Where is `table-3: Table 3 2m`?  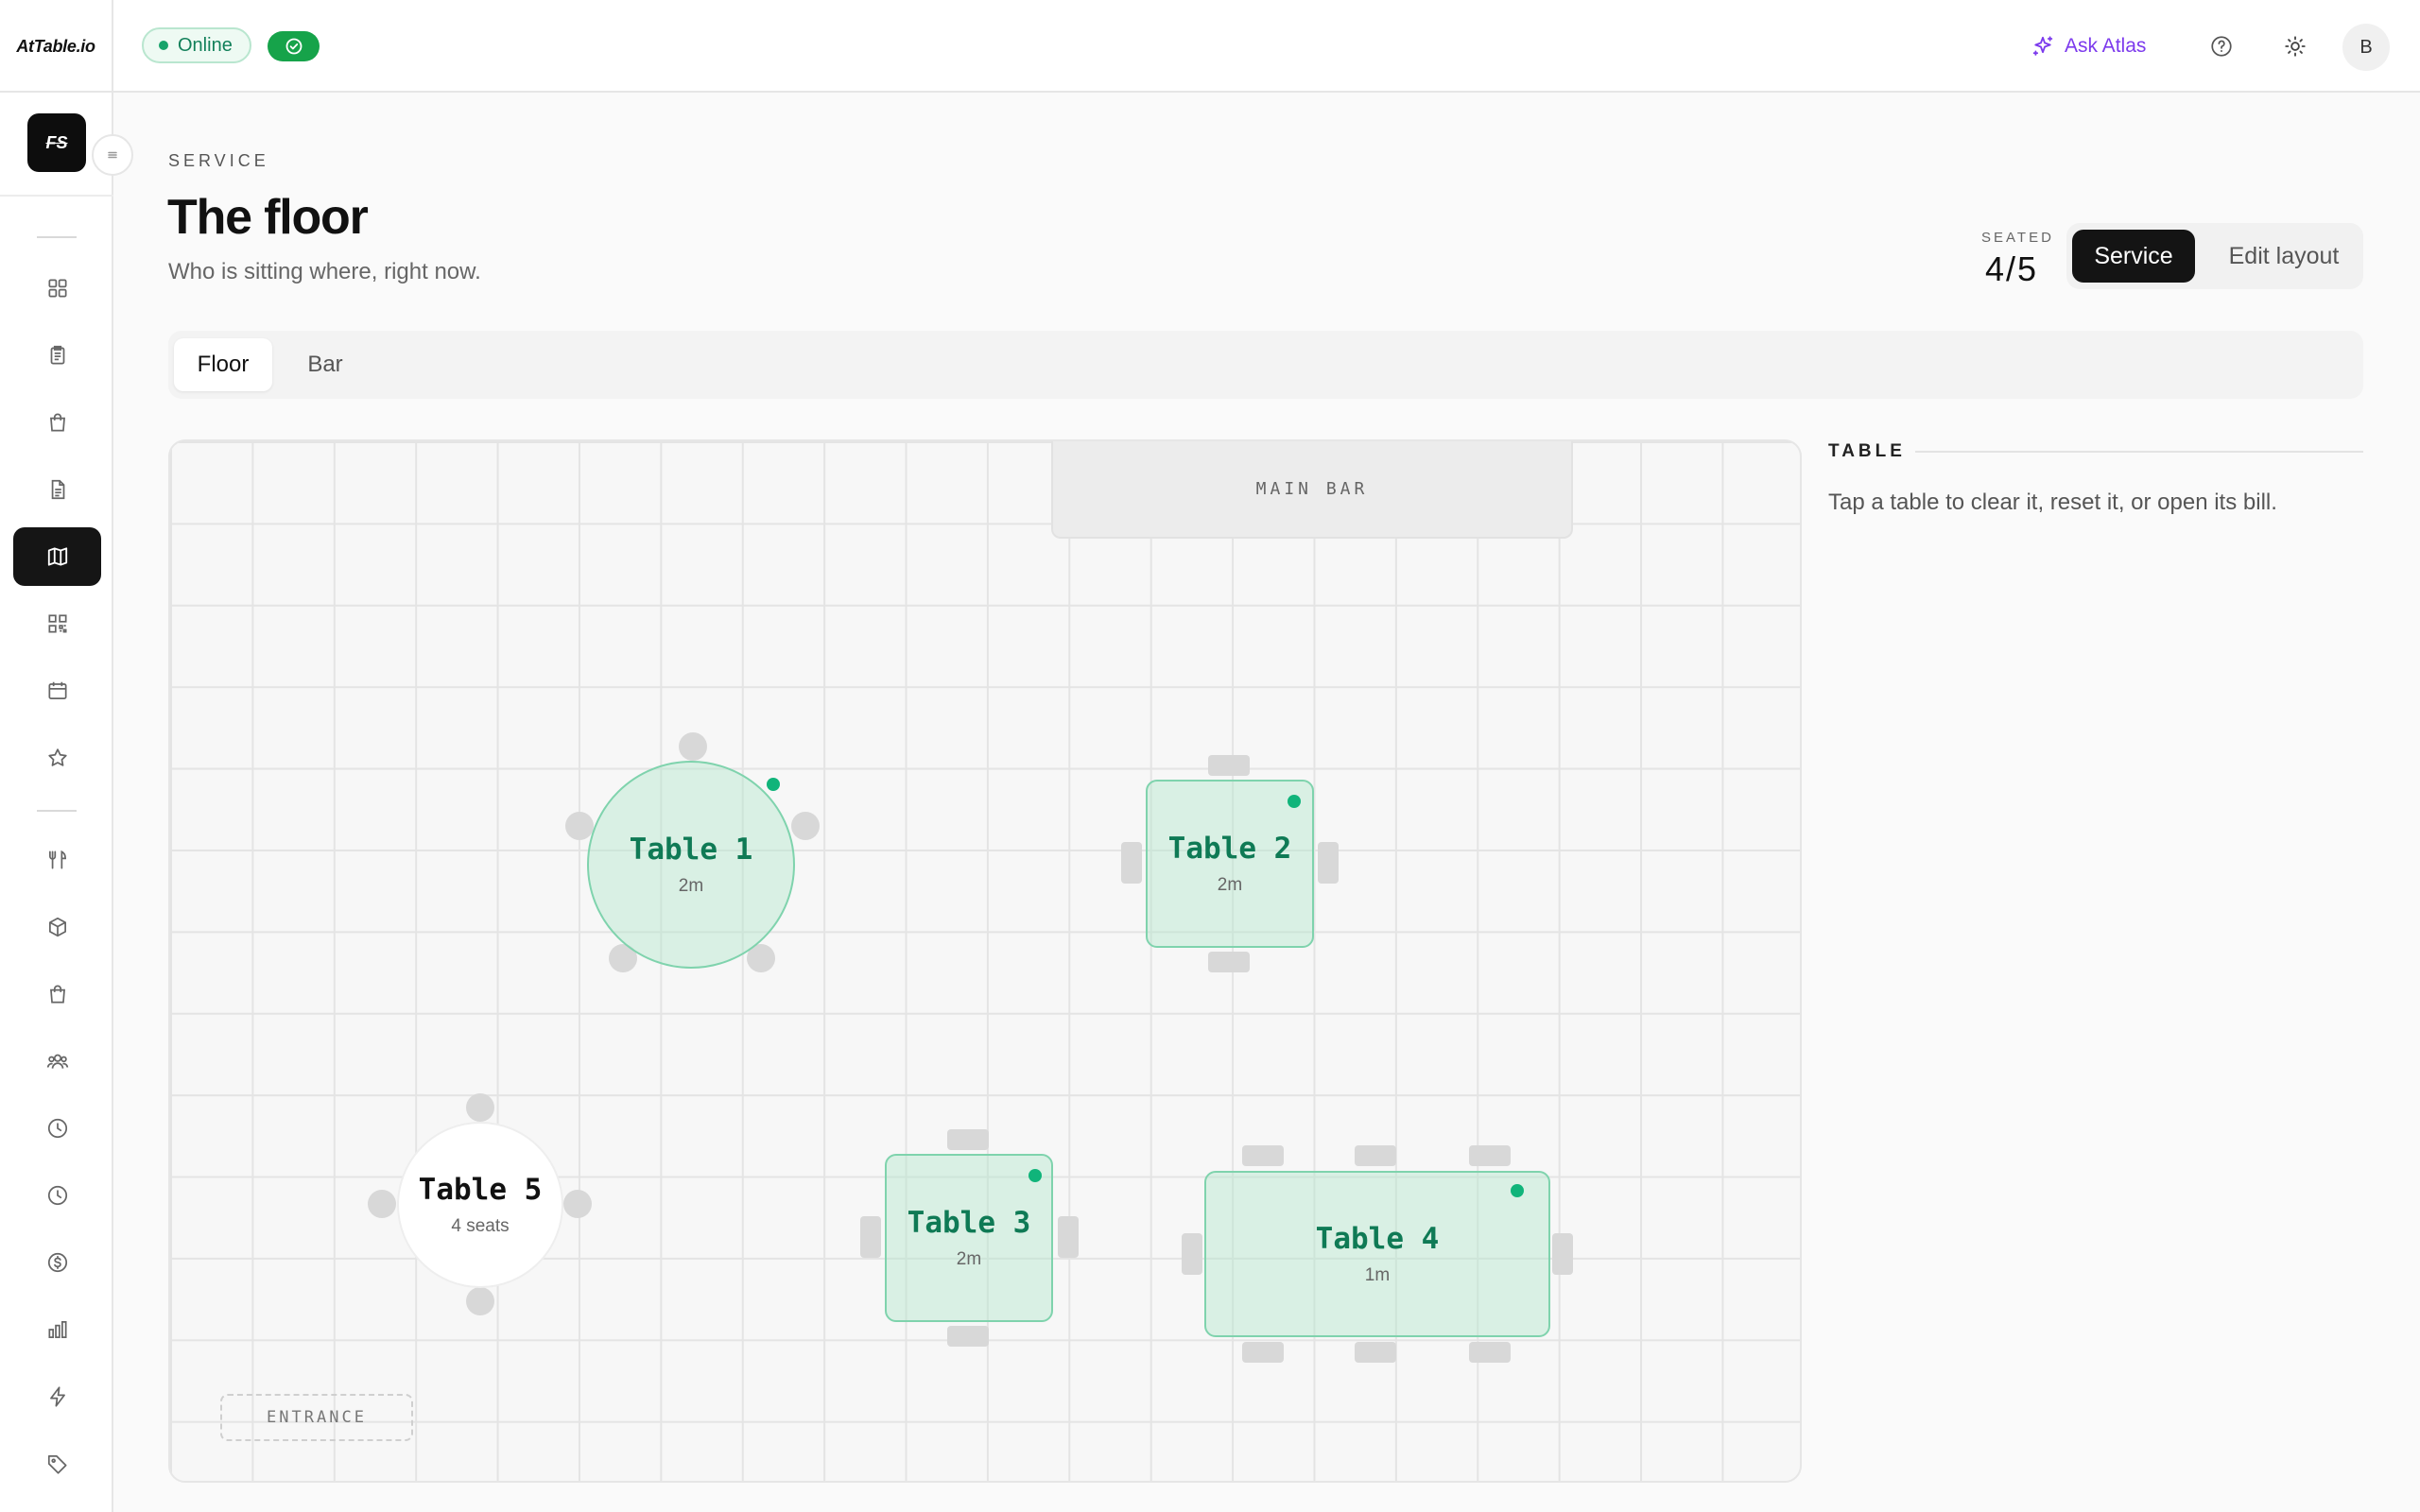 table-3: Table 3 2m is located at coordinates (969, 1238).